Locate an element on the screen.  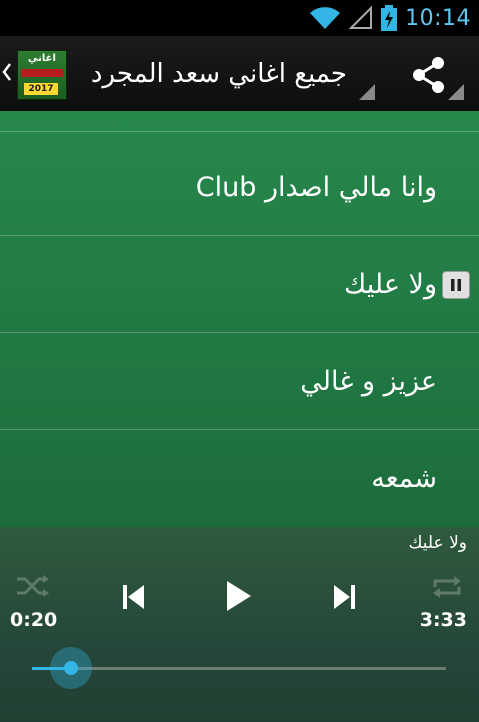
action-bar: اغاني 2017 جميع اغاني سعد المجرد ب is located at coordinates (239, 73).